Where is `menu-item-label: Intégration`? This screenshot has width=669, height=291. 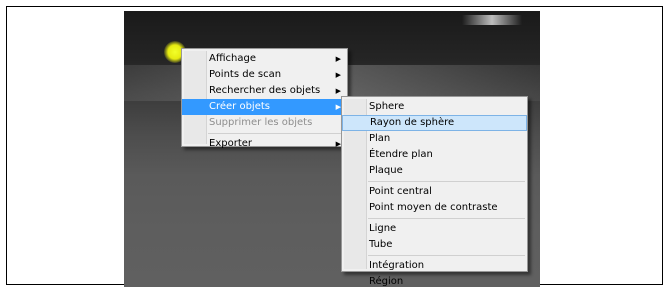
menu-item-label: Intégration is located at coordinates (397, 265).